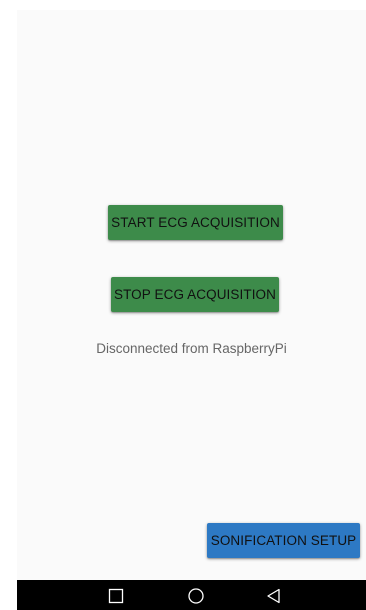 This screenshot has height=610, width=366. I want to click on home-icon, so click(196, 596).